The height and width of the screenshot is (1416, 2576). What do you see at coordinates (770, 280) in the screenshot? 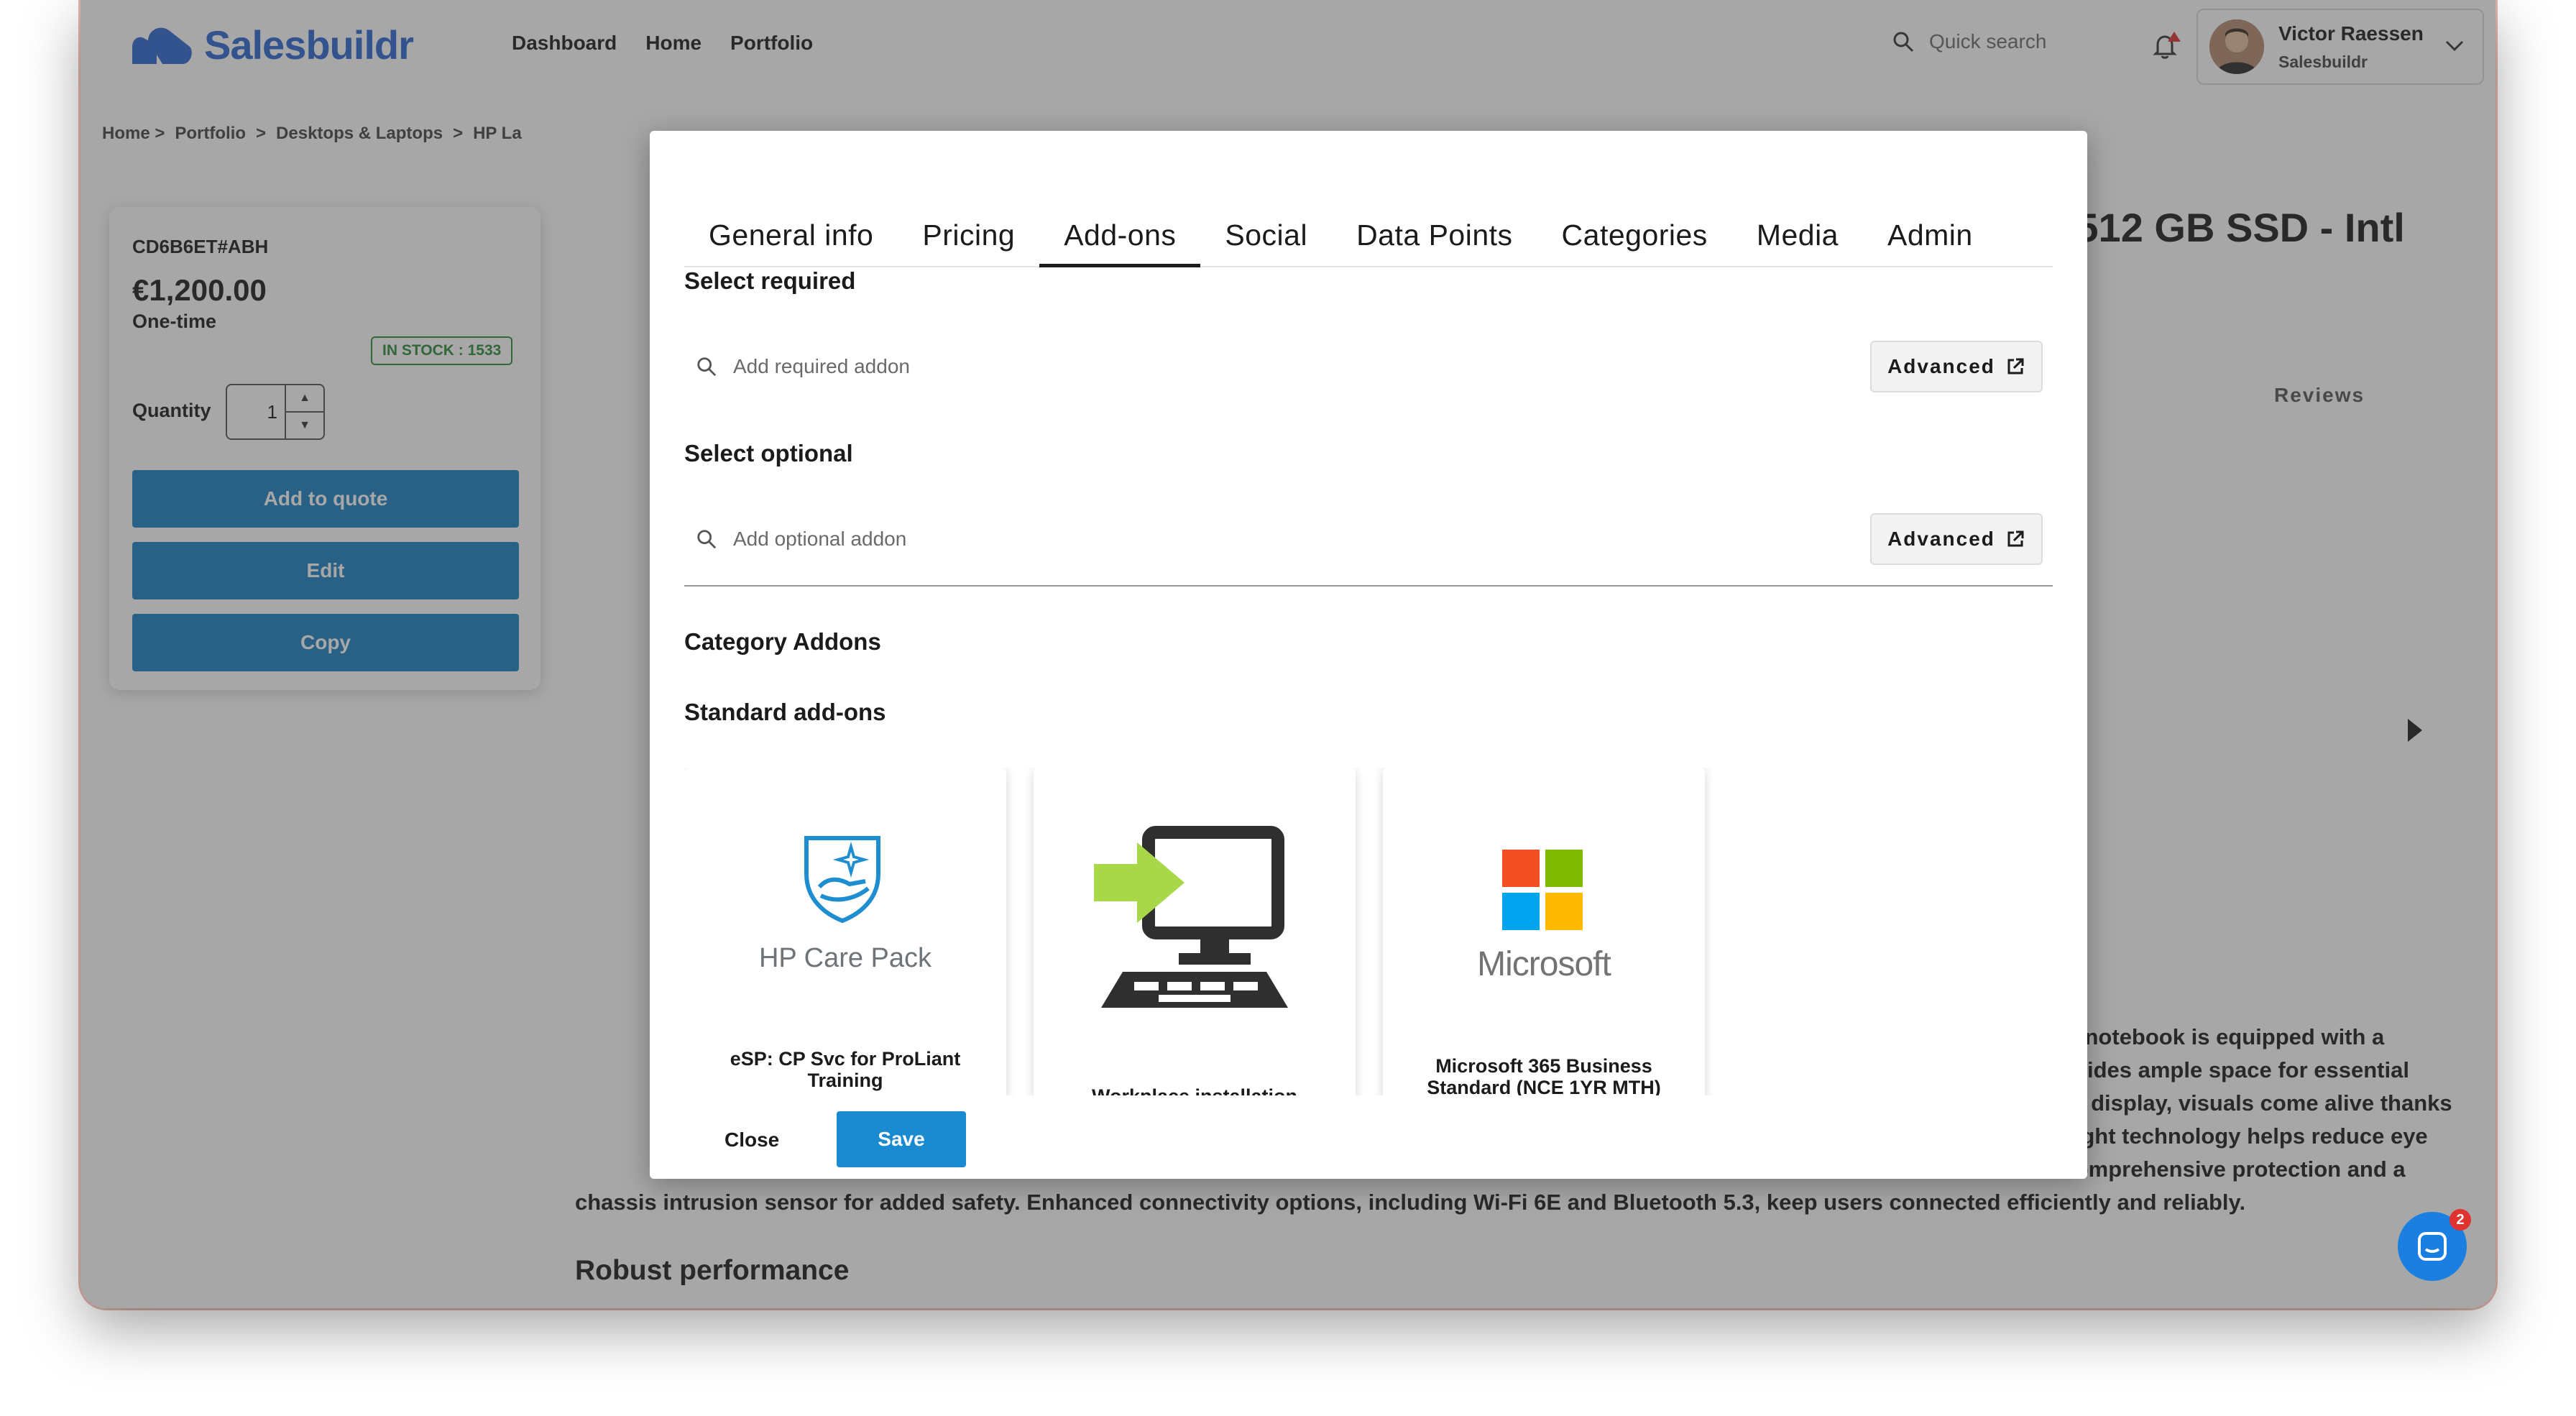
I see `select-required-heading: Select required` at bounding box center [770, 280].